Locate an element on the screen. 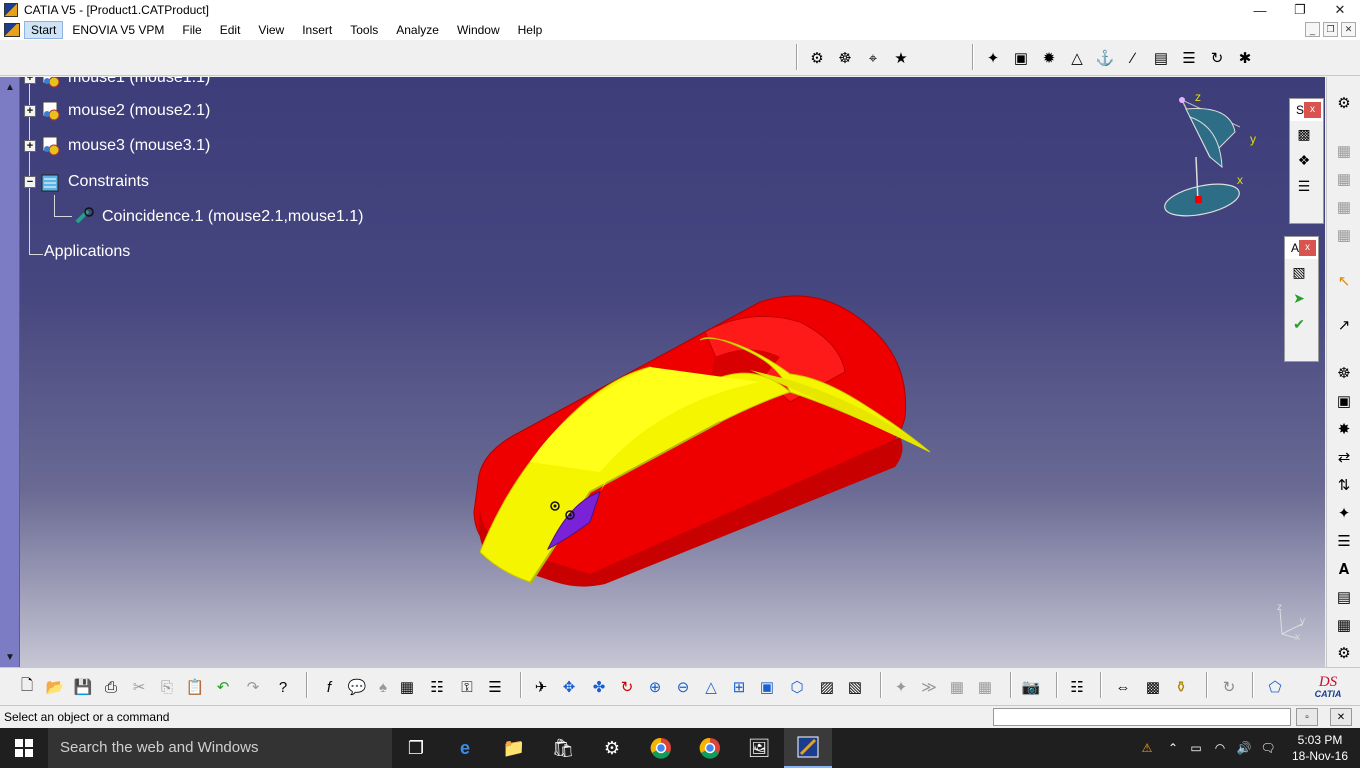 The width and height of the screenshot is (1360, 768). menu-view: View is located at coordinates (271, 30).